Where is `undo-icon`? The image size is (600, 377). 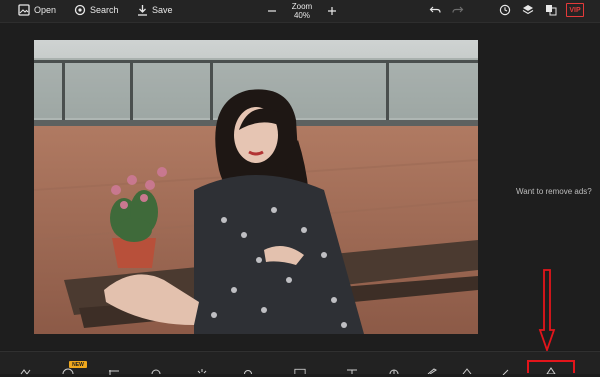
undo-icon is located at coordinates (435, 9).